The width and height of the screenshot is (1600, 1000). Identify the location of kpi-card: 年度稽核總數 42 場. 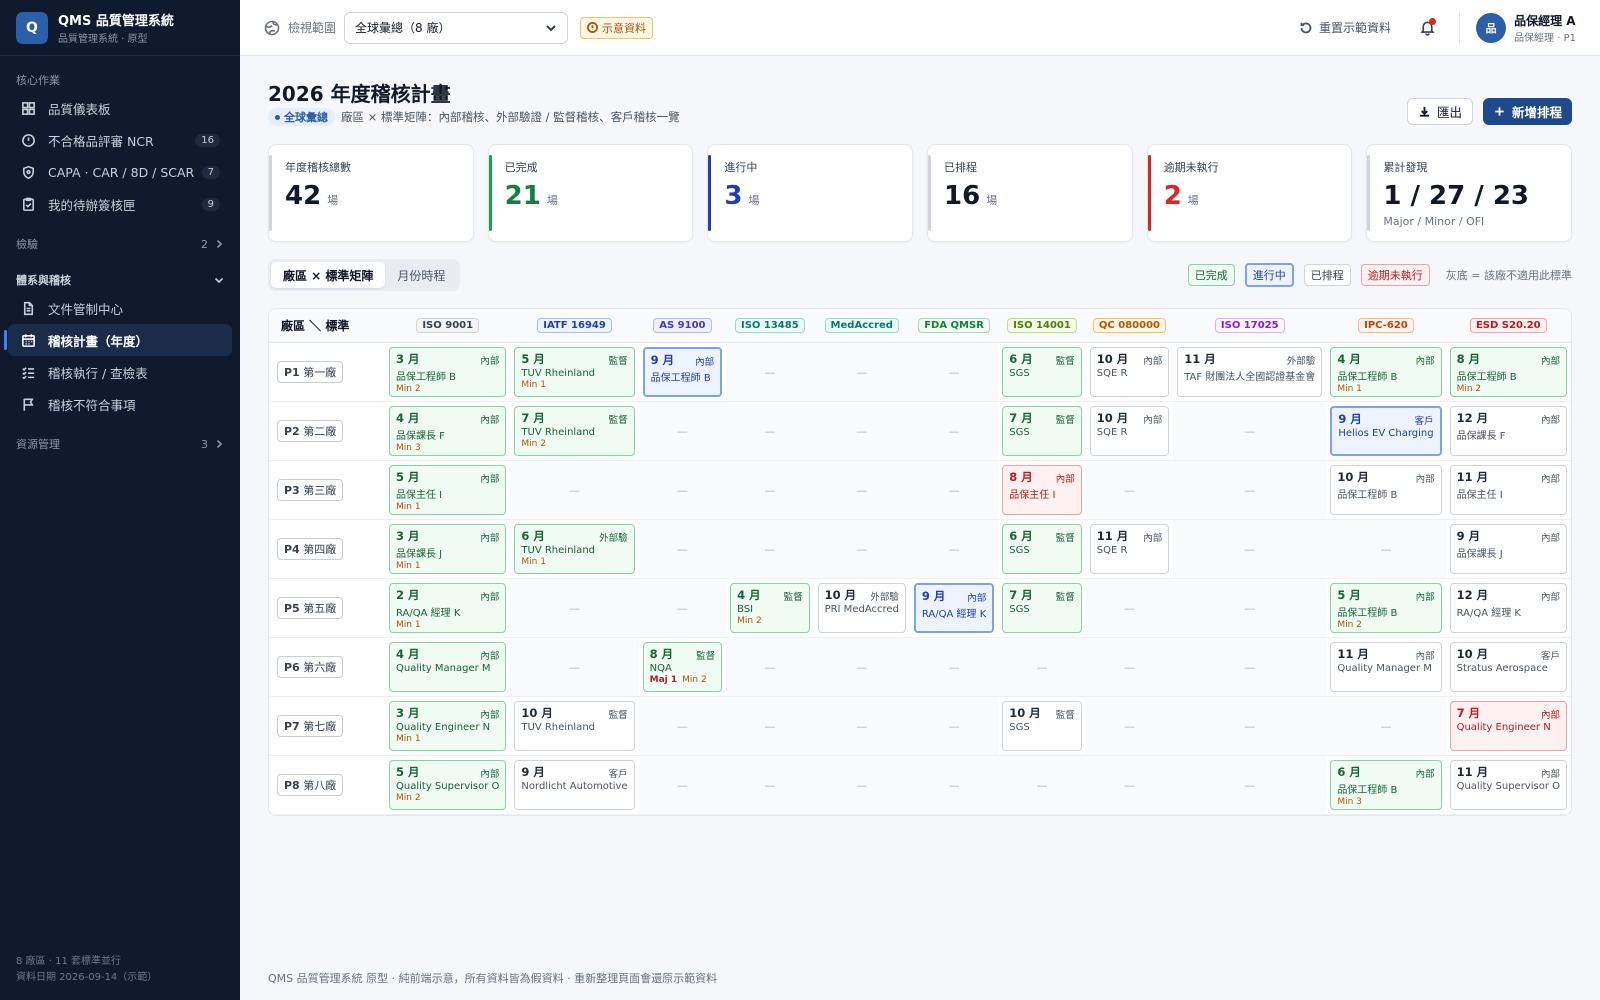
(371, 193).